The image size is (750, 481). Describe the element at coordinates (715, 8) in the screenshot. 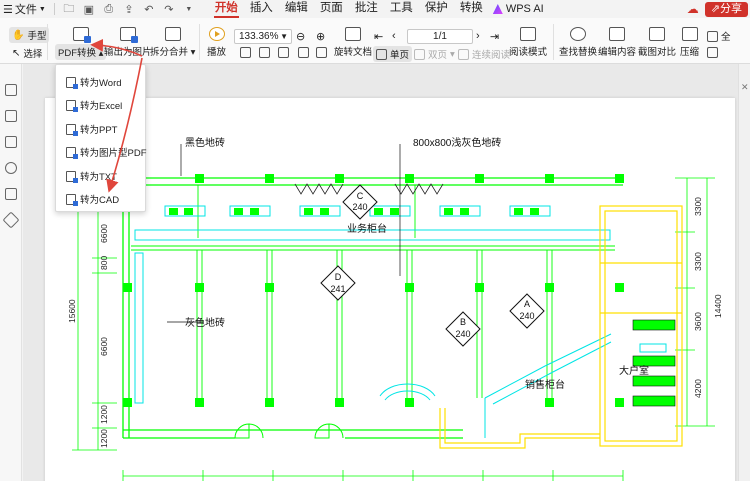

I see `share-icon: ⇗` at that location.